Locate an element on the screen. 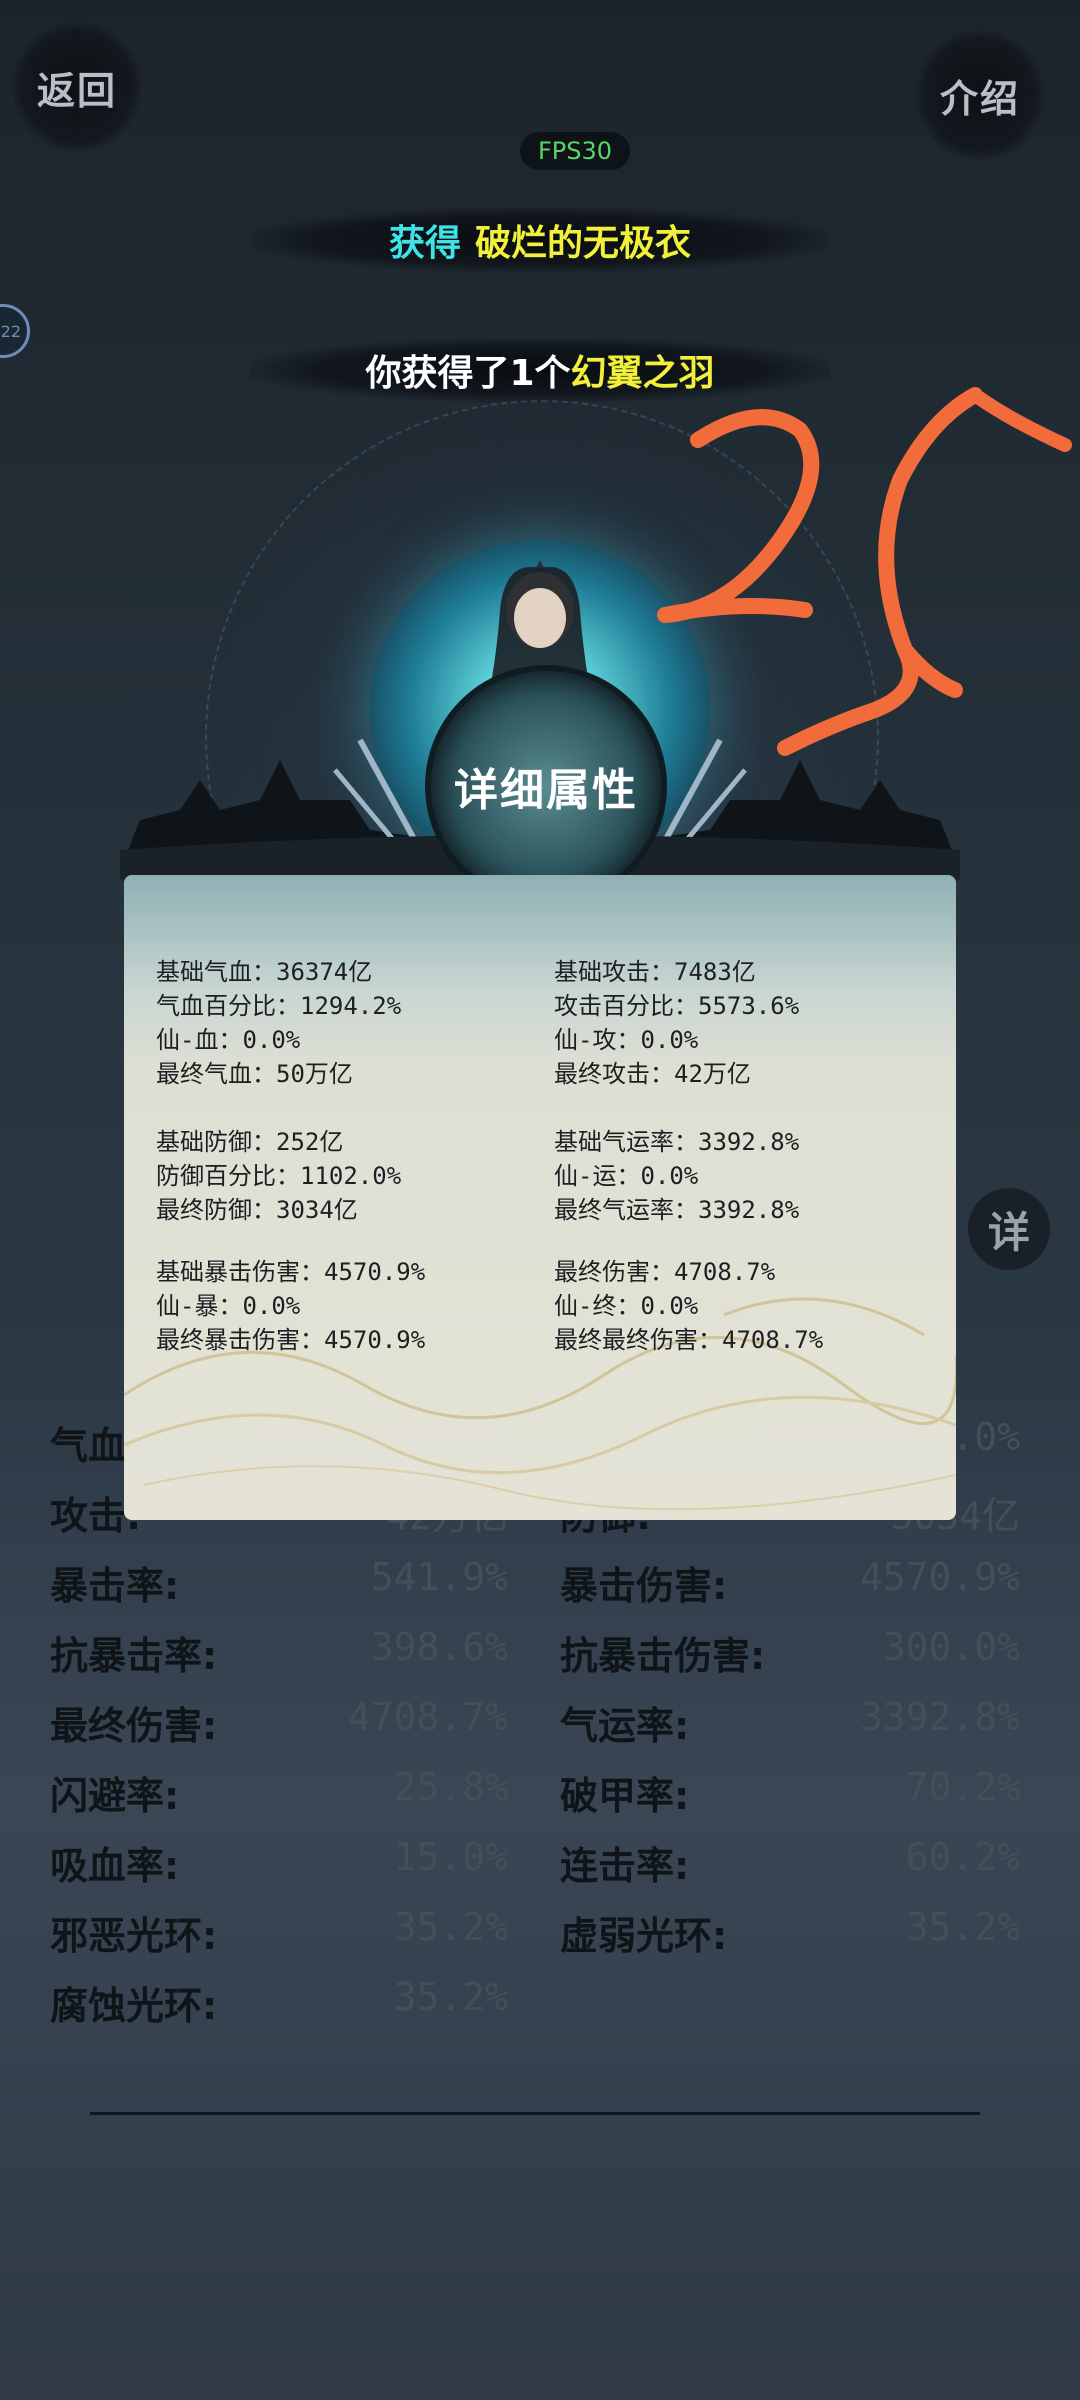 Image resolution: width=1080 pixels, height=2400 pixels. stat-label: 气血 is located at coordinates (88, 1446).